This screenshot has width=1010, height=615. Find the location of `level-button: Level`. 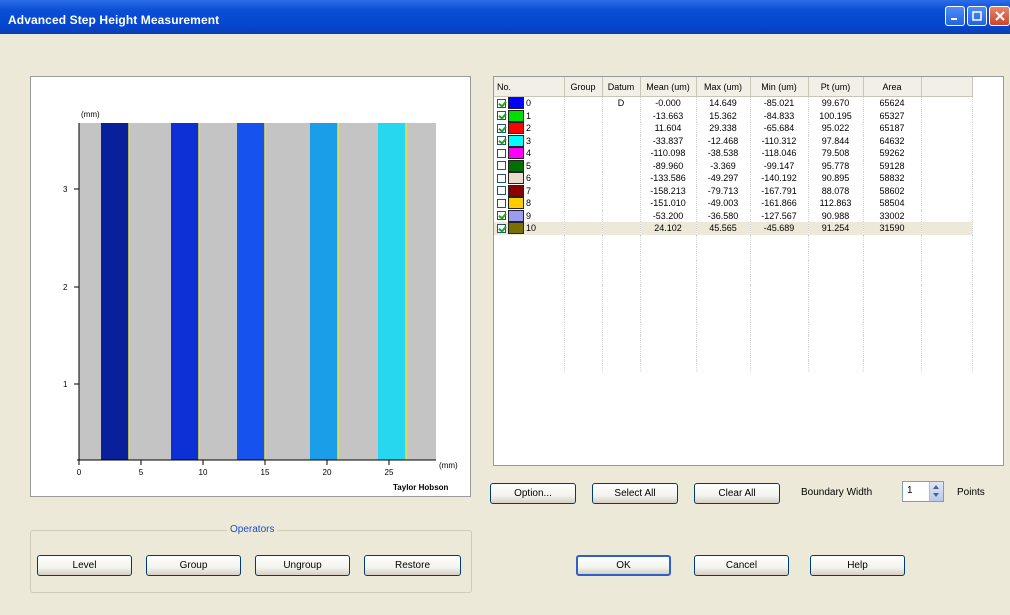

level-button: Level is located at coordinates (84, 565).